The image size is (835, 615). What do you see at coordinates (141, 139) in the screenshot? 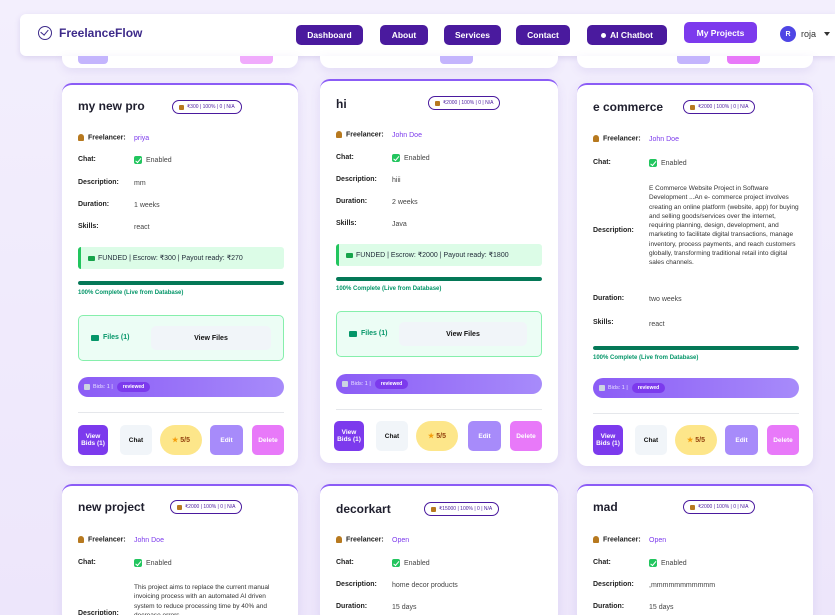
I see `freelancer-name: priya` at bounding box center [141, 139].